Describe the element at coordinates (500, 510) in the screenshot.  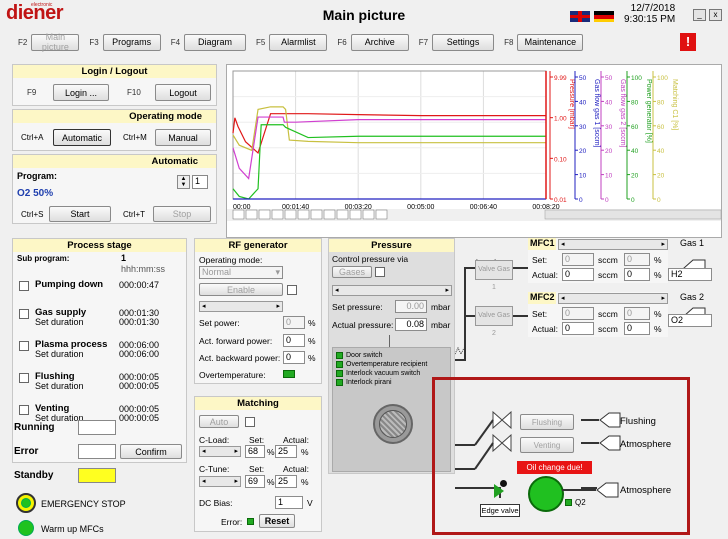
I see `edge-valve-button: Edge valve` at that location.